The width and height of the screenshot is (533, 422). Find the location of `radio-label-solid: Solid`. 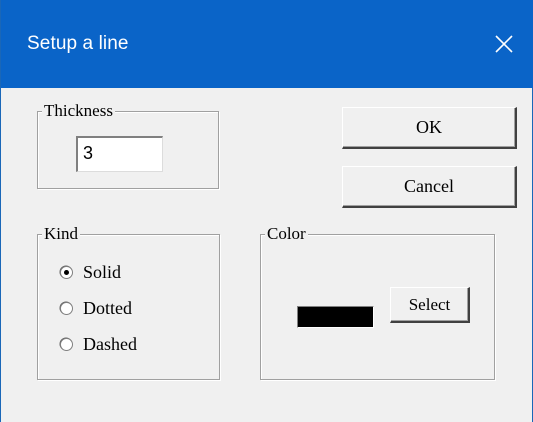

radio-label-solid: Solid is located at coordinates (102, 272).